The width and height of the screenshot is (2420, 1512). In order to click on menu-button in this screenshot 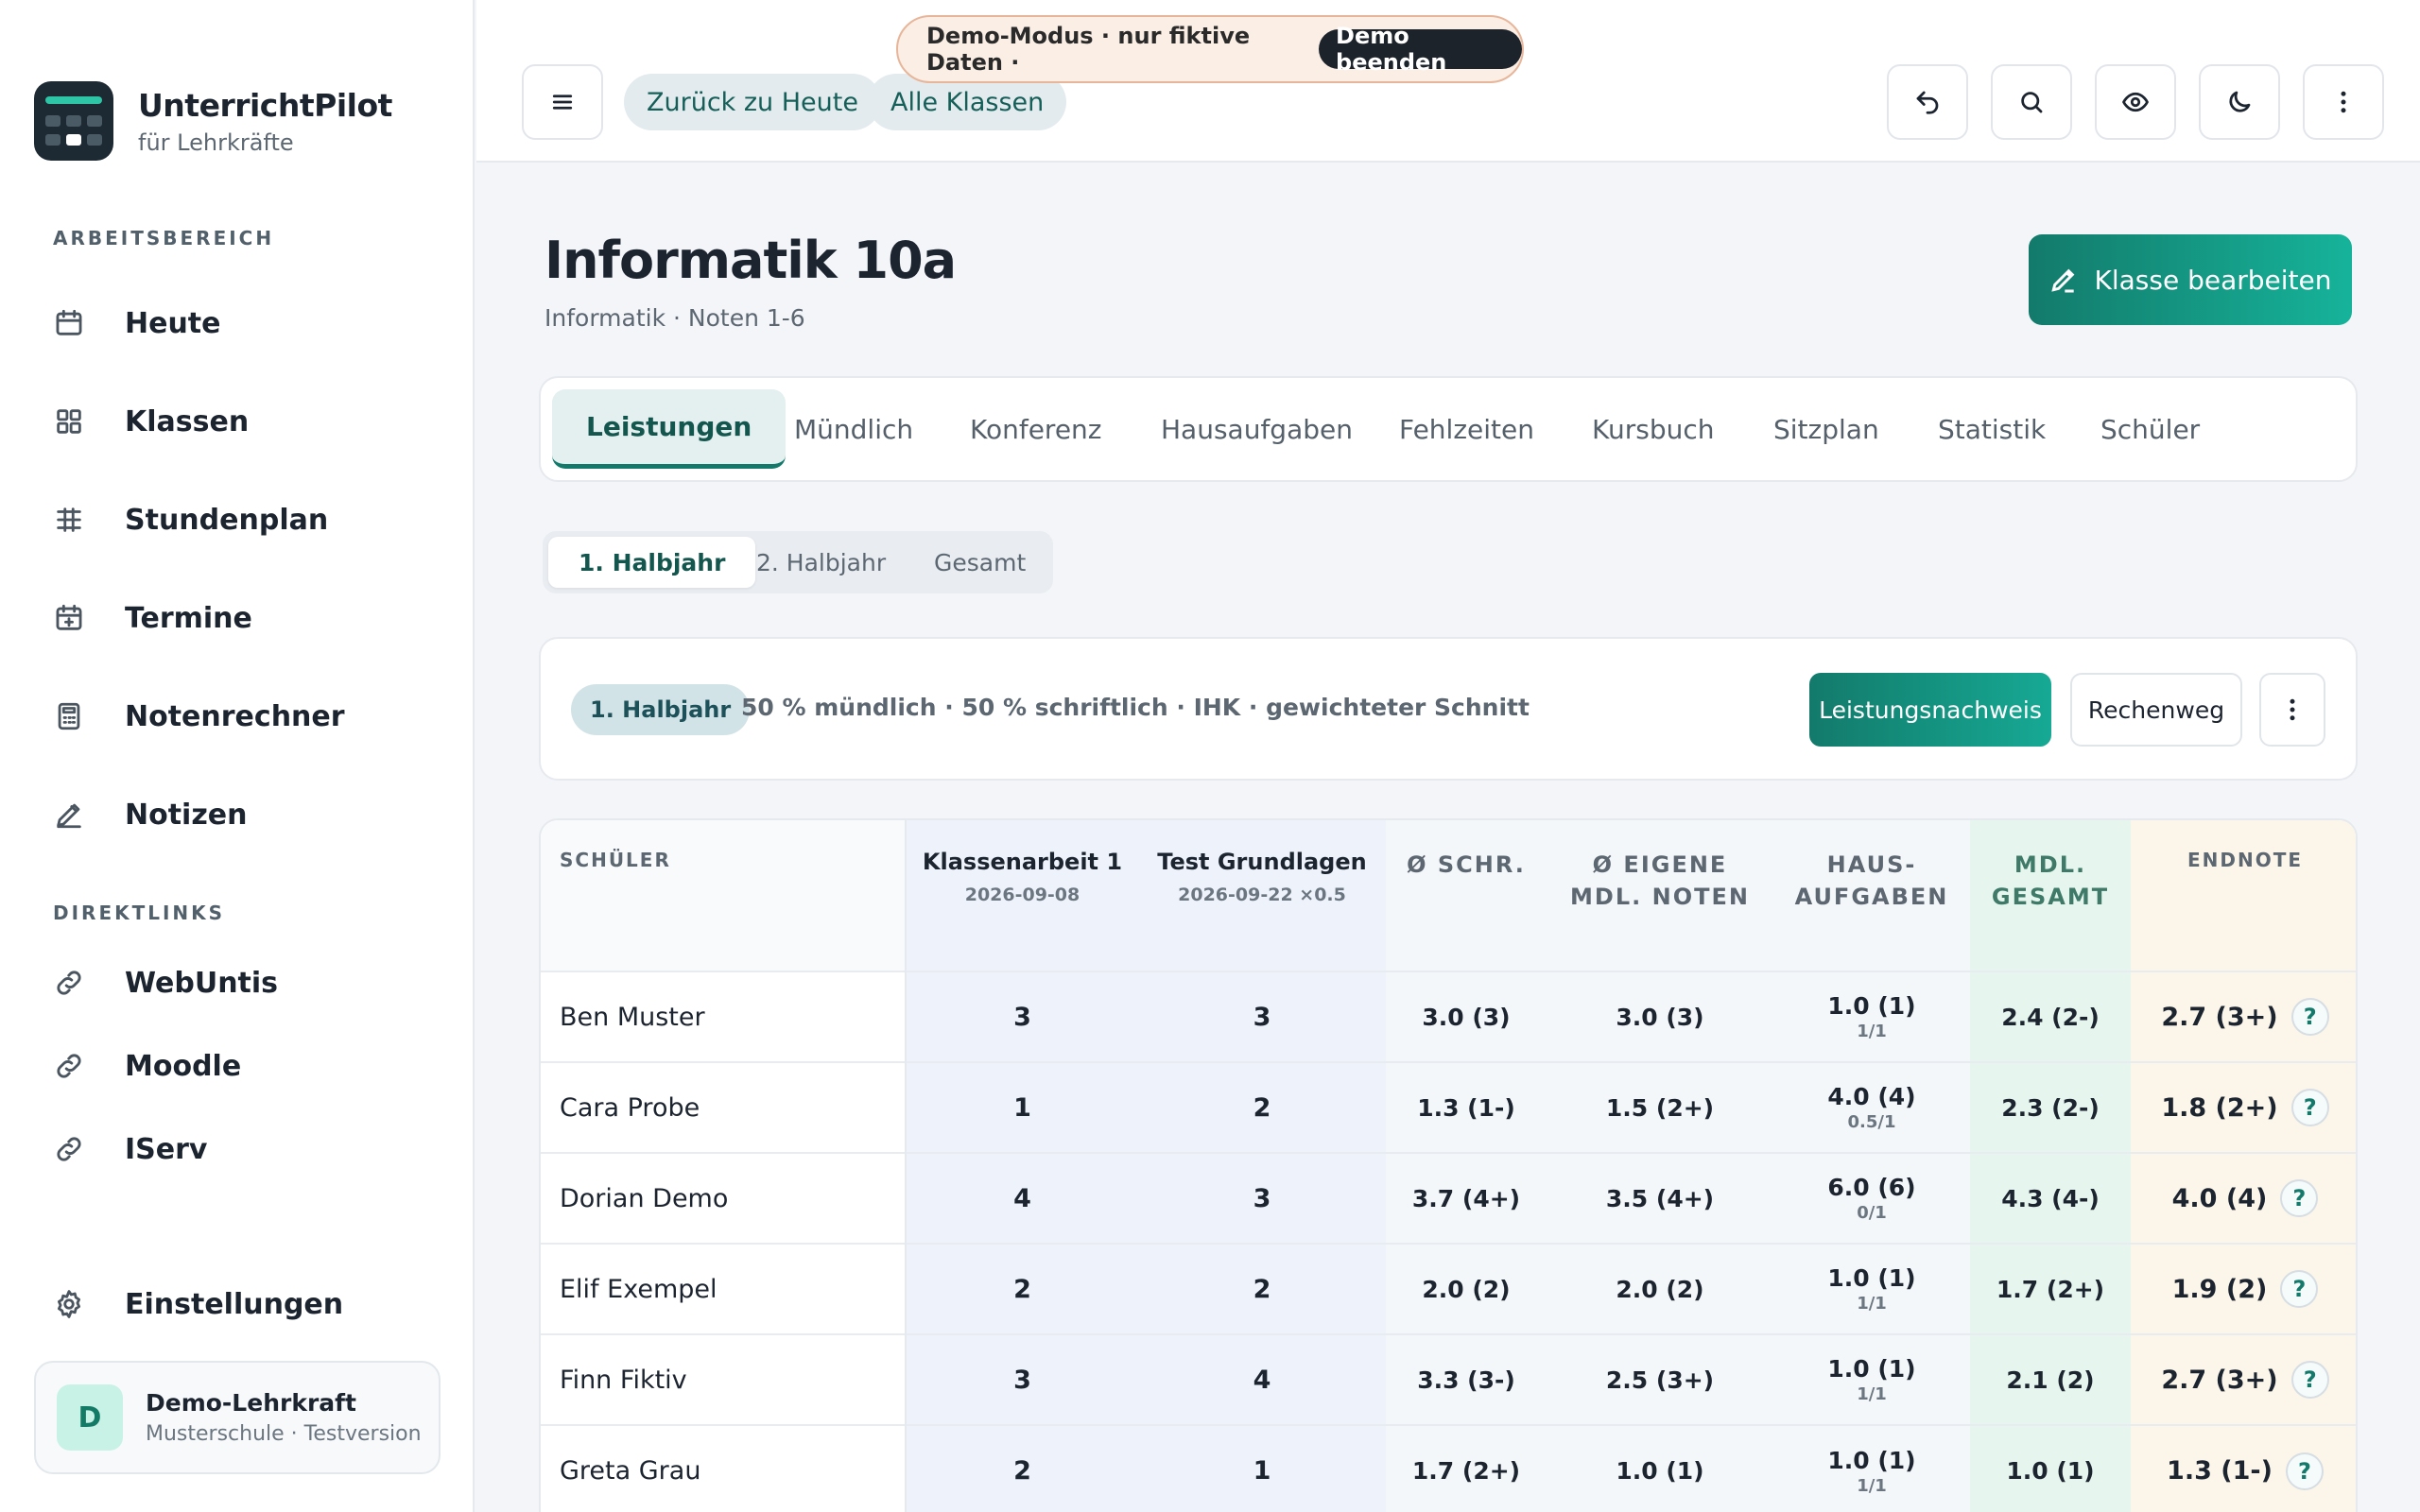, I will do `click(562, 102)`.